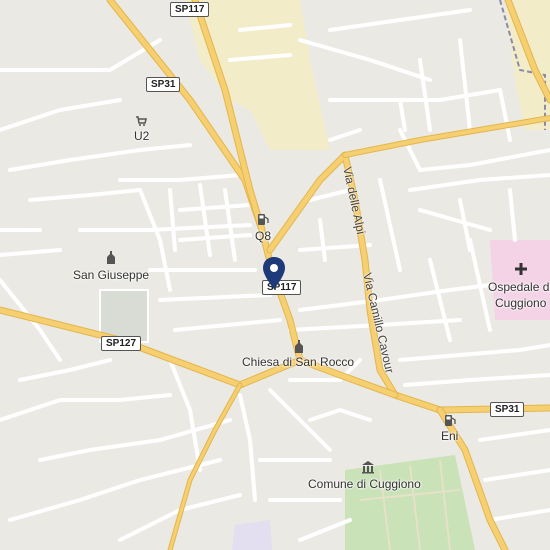 This screenshot has width=550, height=550. I want to click on poi-label-chiesa-san-rocco: Chiesa di San Rocco, so click(298, 362).